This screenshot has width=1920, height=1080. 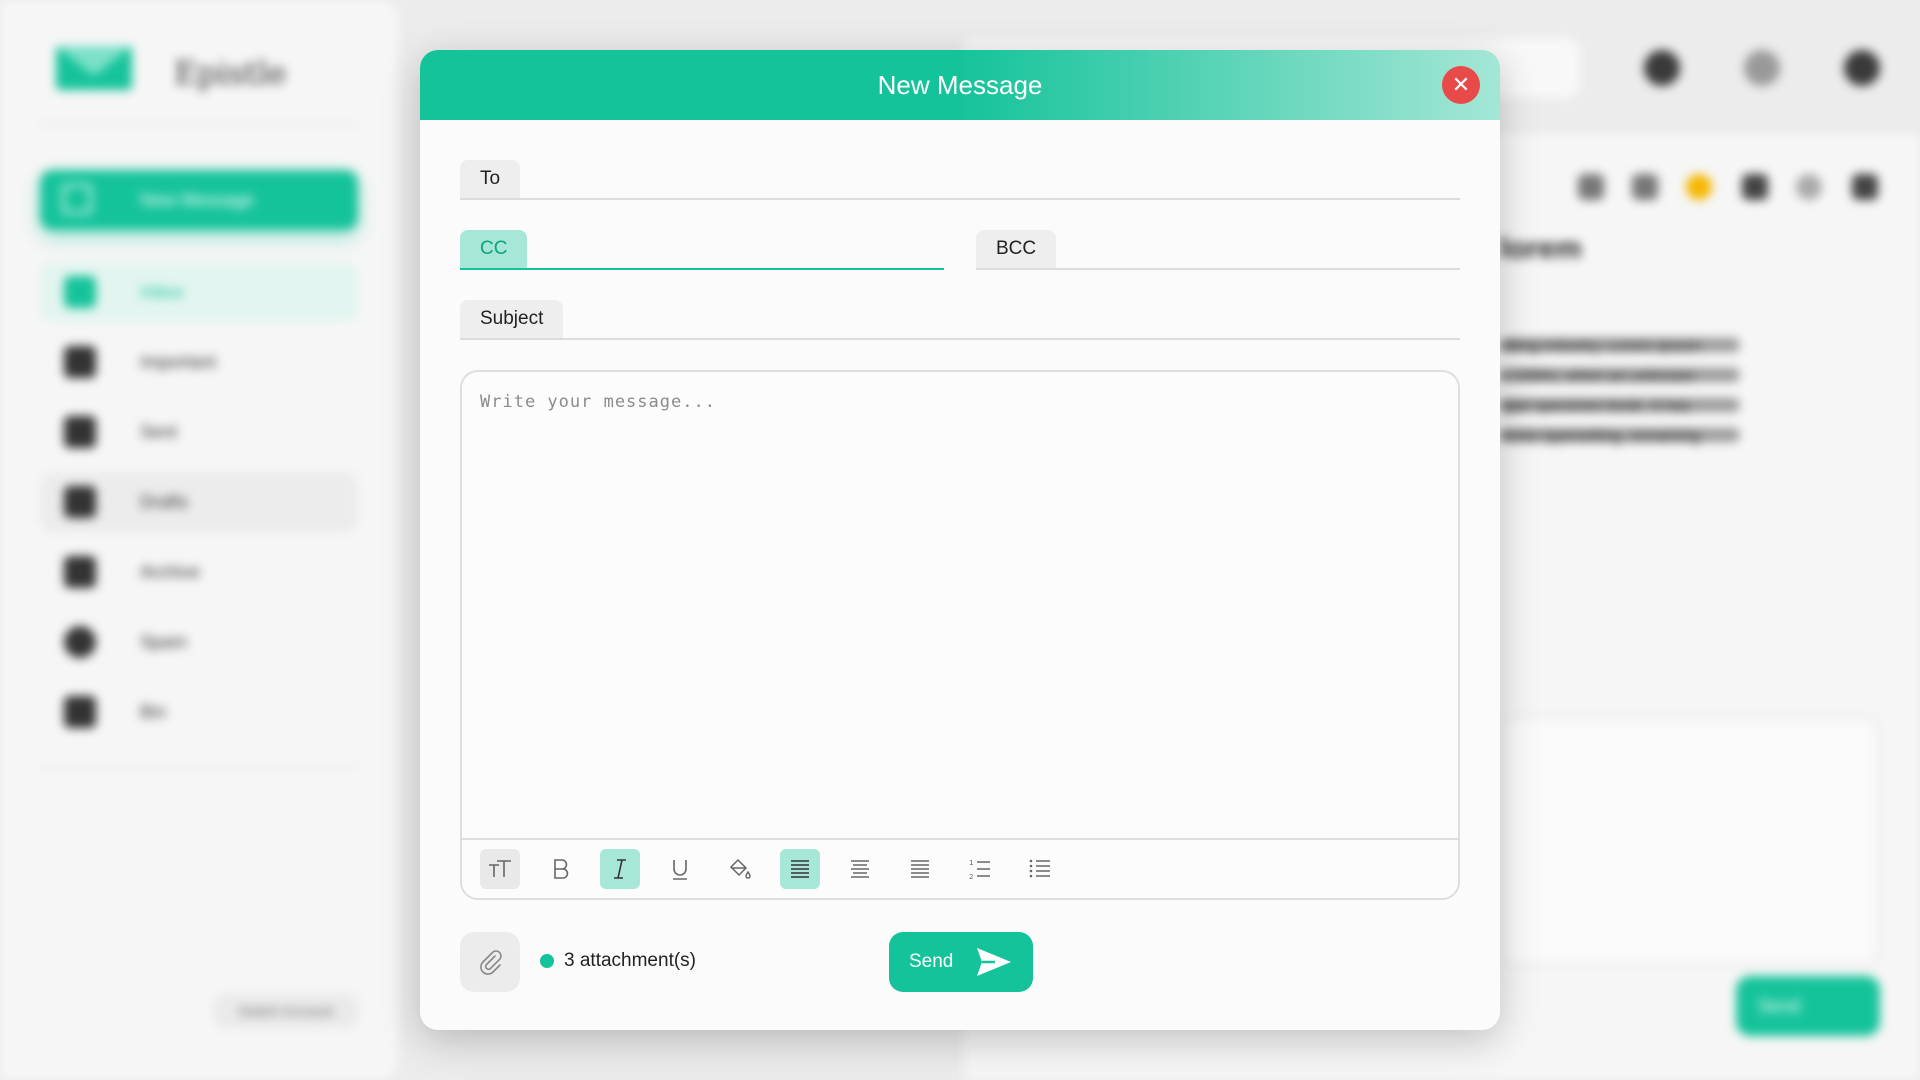 What do you see at coordinates (494, 249) in the screenshot?
I see `cc-label: CC` at bounding box center [494, 249].